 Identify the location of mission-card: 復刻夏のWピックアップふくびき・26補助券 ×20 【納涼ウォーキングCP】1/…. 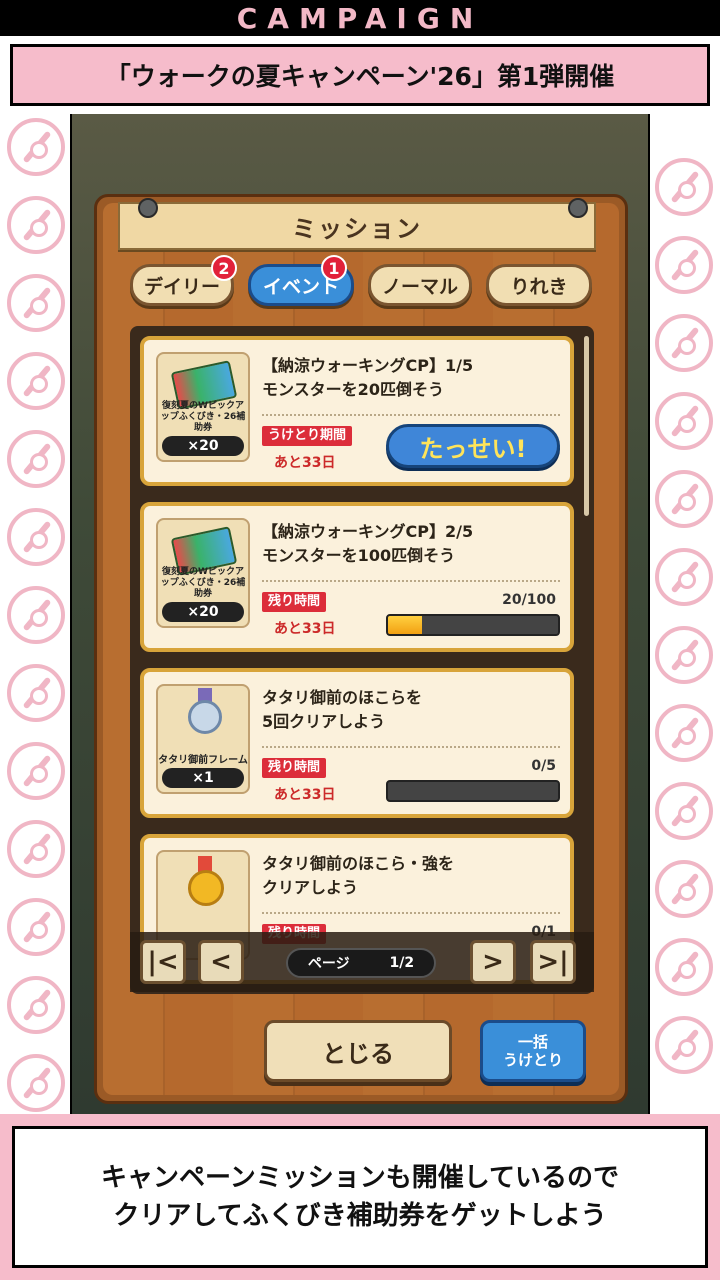
(357, 411).